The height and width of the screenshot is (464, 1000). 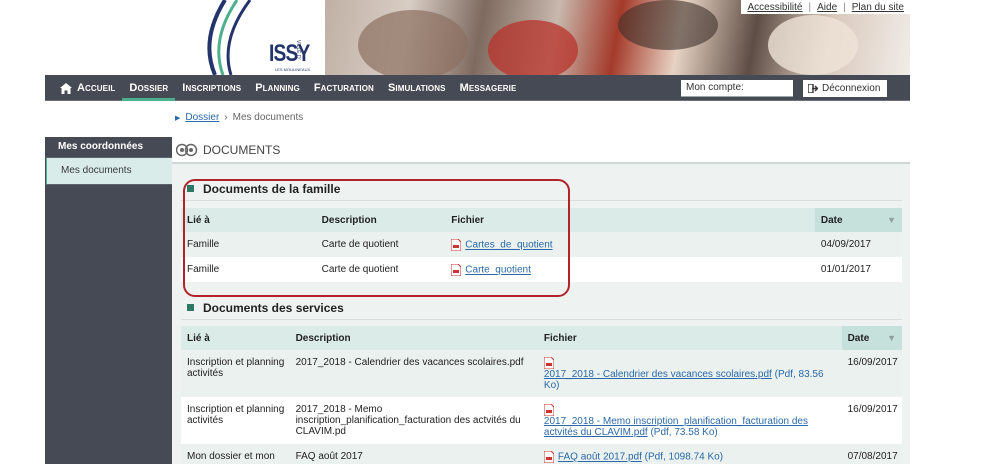 I want to click on cell-description: FAQ août 2017, so click(x=413, y=454).